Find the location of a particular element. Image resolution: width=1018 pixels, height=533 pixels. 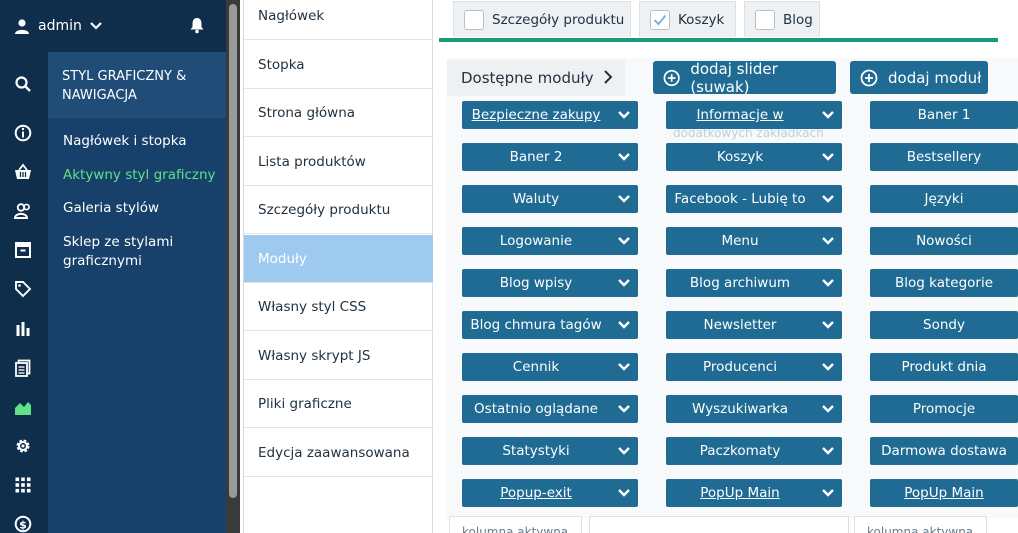

module-button: Darmowa dostawa is located at coordinates (944, 451).